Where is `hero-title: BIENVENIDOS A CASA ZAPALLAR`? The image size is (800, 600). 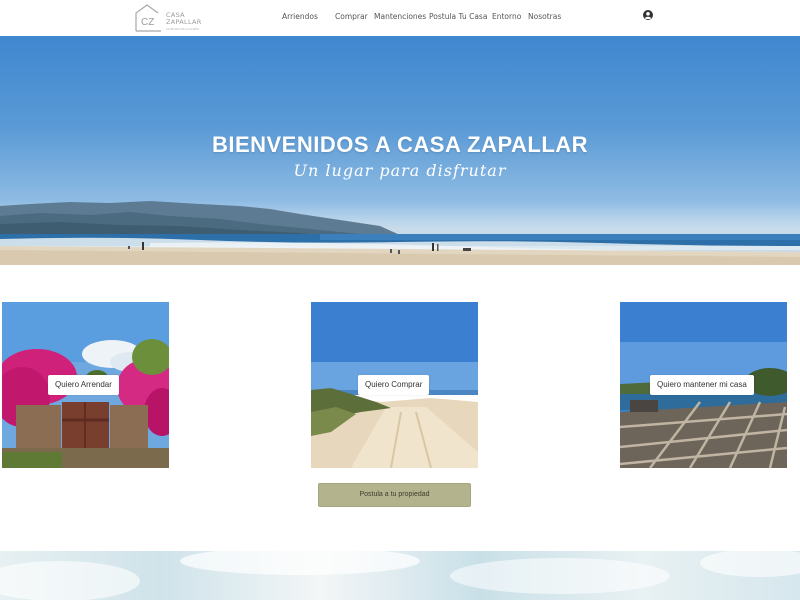
hero-title: BIENVENIDOS A CASA ZAPALLAR is located at coordinates (400, 144).